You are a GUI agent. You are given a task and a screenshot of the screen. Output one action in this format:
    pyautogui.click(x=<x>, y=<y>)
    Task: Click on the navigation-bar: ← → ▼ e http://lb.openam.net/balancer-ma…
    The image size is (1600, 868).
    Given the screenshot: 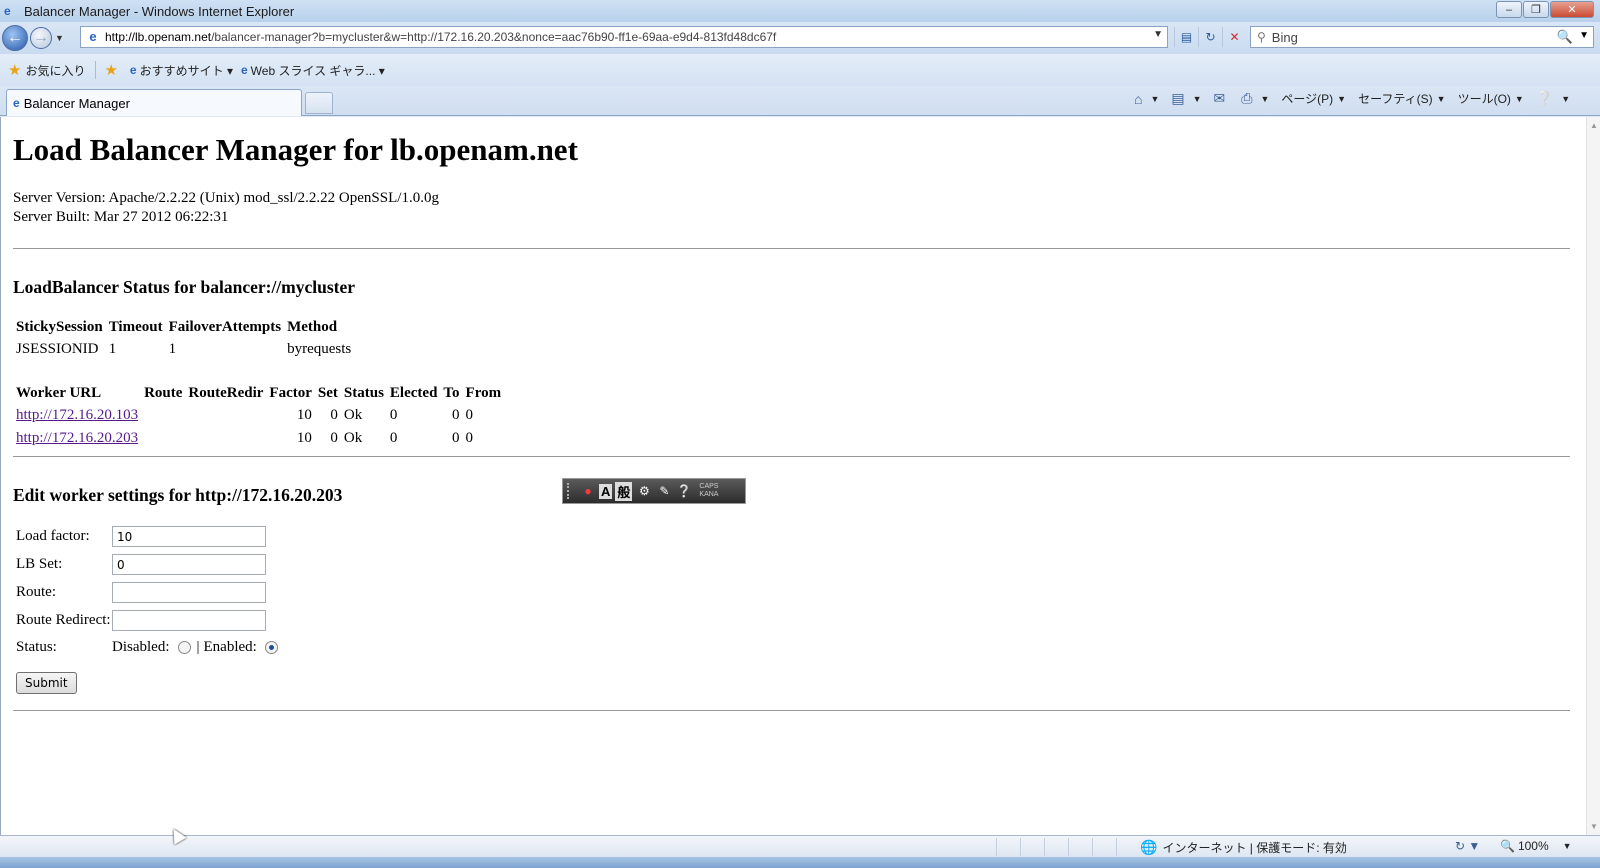 What is the action you would take?
    pyautogui.click(x=800, y=38)
    